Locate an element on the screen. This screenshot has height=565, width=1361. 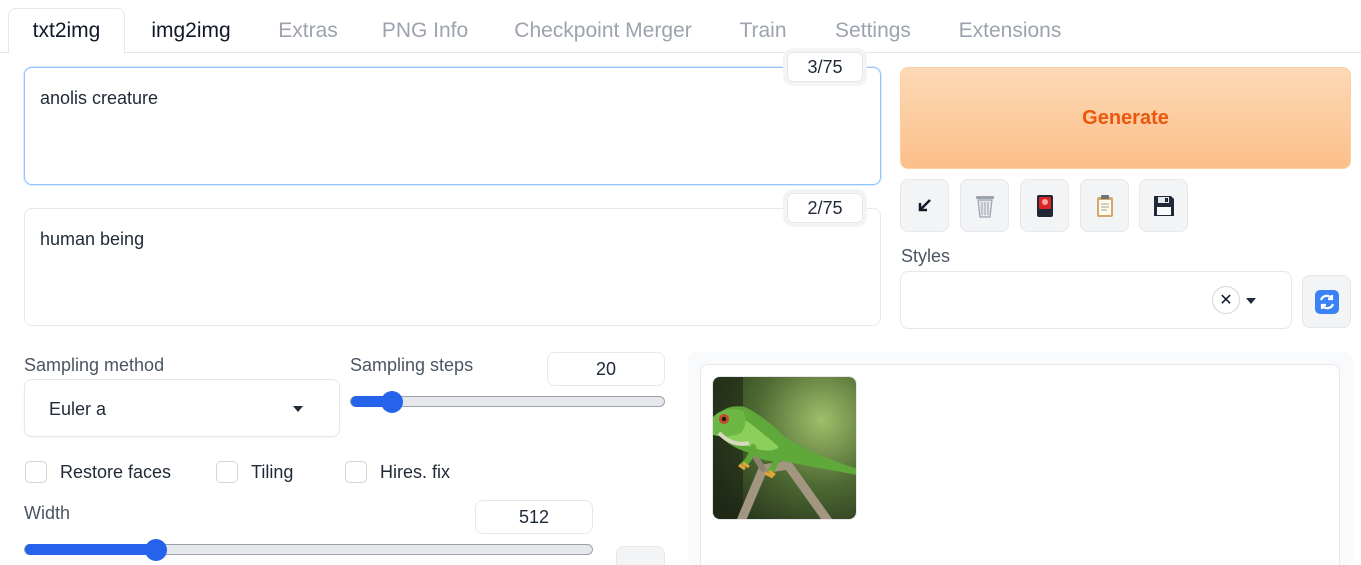
sampling-steps-slider-thumb is located at coordinates (392, 402).